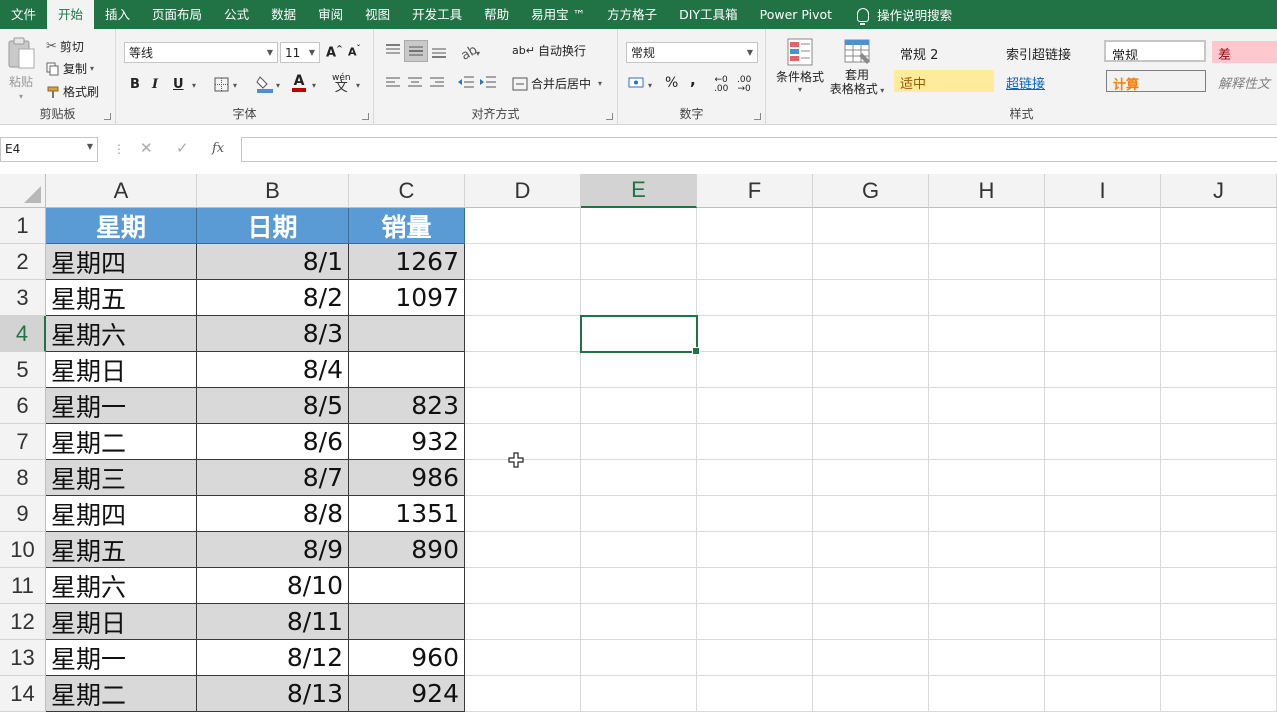 Image resolution: width=1277 pixels, height=720 pixels. Describe the element at coordinates (377, 14) in the screenshot. I see `ribbon-tab: 视图` at that location.